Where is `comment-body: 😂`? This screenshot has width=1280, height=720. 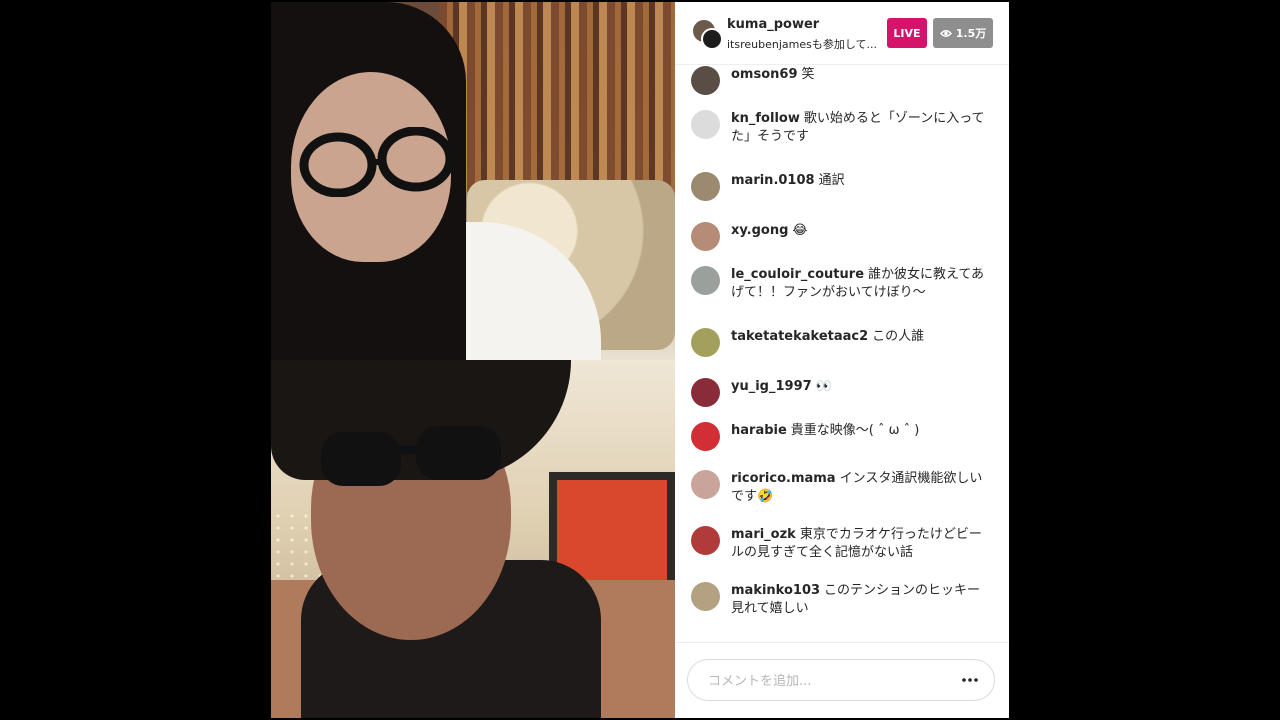 comment-body: 😂 is located at coordinates (800, 230).